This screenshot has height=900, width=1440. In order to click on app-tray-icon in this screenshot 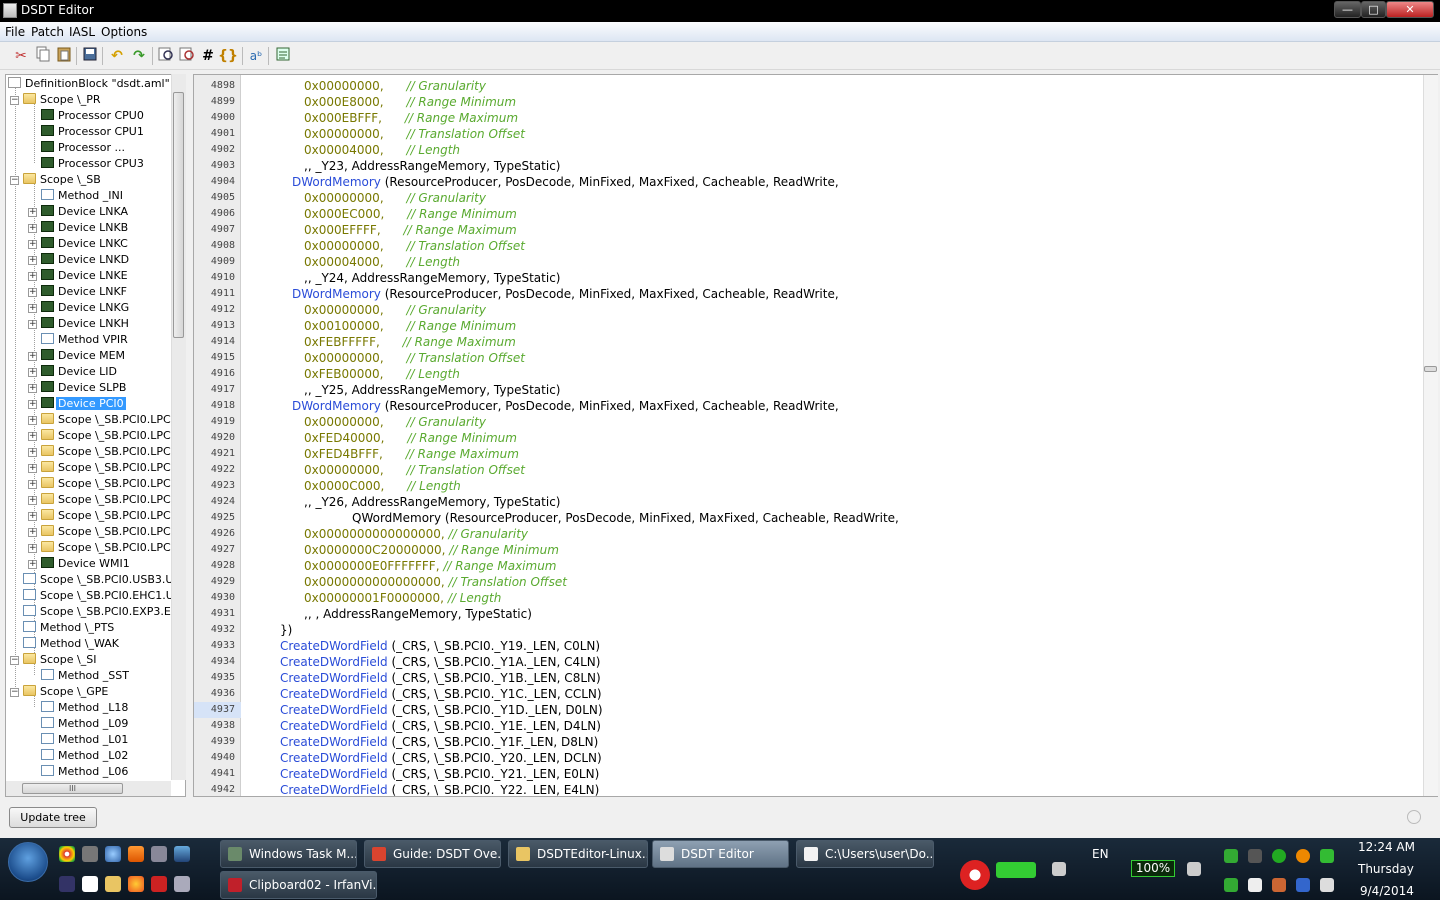, I will do `click(1231, 885)`.